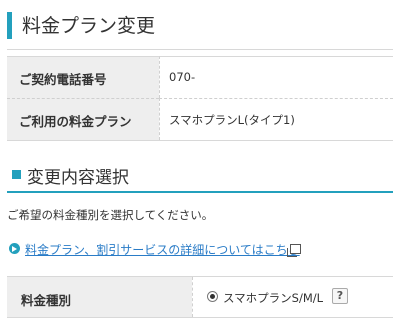  Describe the element at coordinates (340, 296) in the screenshot. I see `help-icon: ?` at that location.